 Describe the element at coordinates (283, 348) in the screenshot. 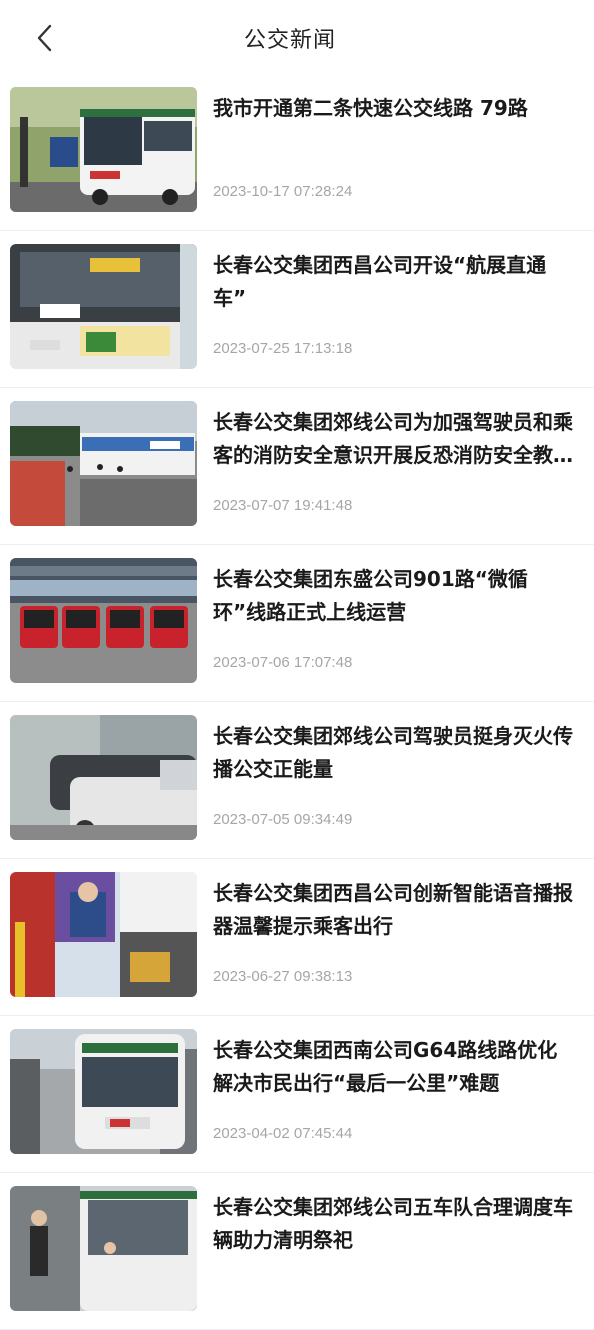

I see `news-date: 2023-07-25 17:13:18` at that location.